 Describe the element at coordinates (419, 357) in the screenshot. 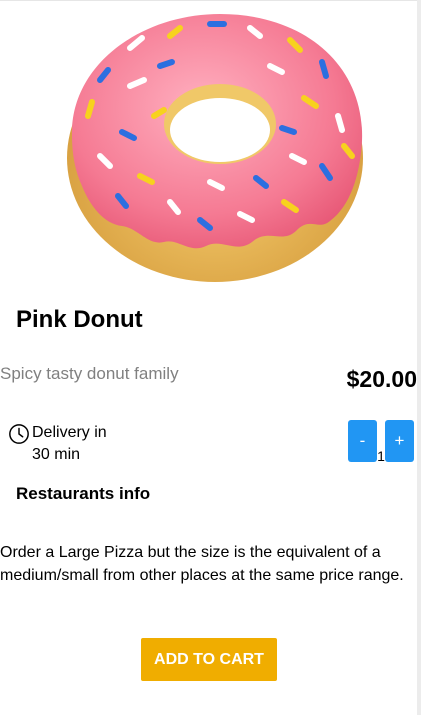

I see `scrollbar` at that location.